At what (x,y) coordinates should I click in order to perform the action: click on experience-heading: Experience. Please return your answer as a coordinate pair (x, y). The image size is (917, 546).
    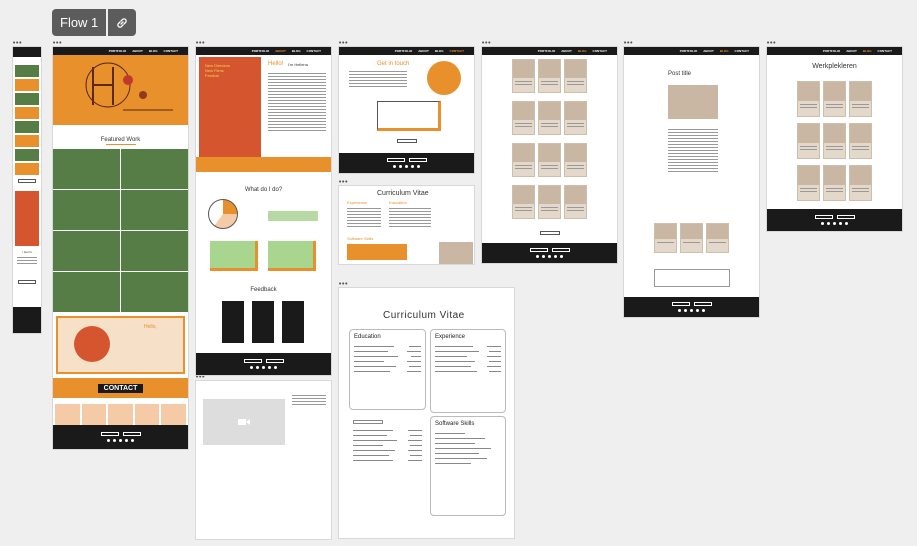
    Looking at the image, I should click on (450, 337).